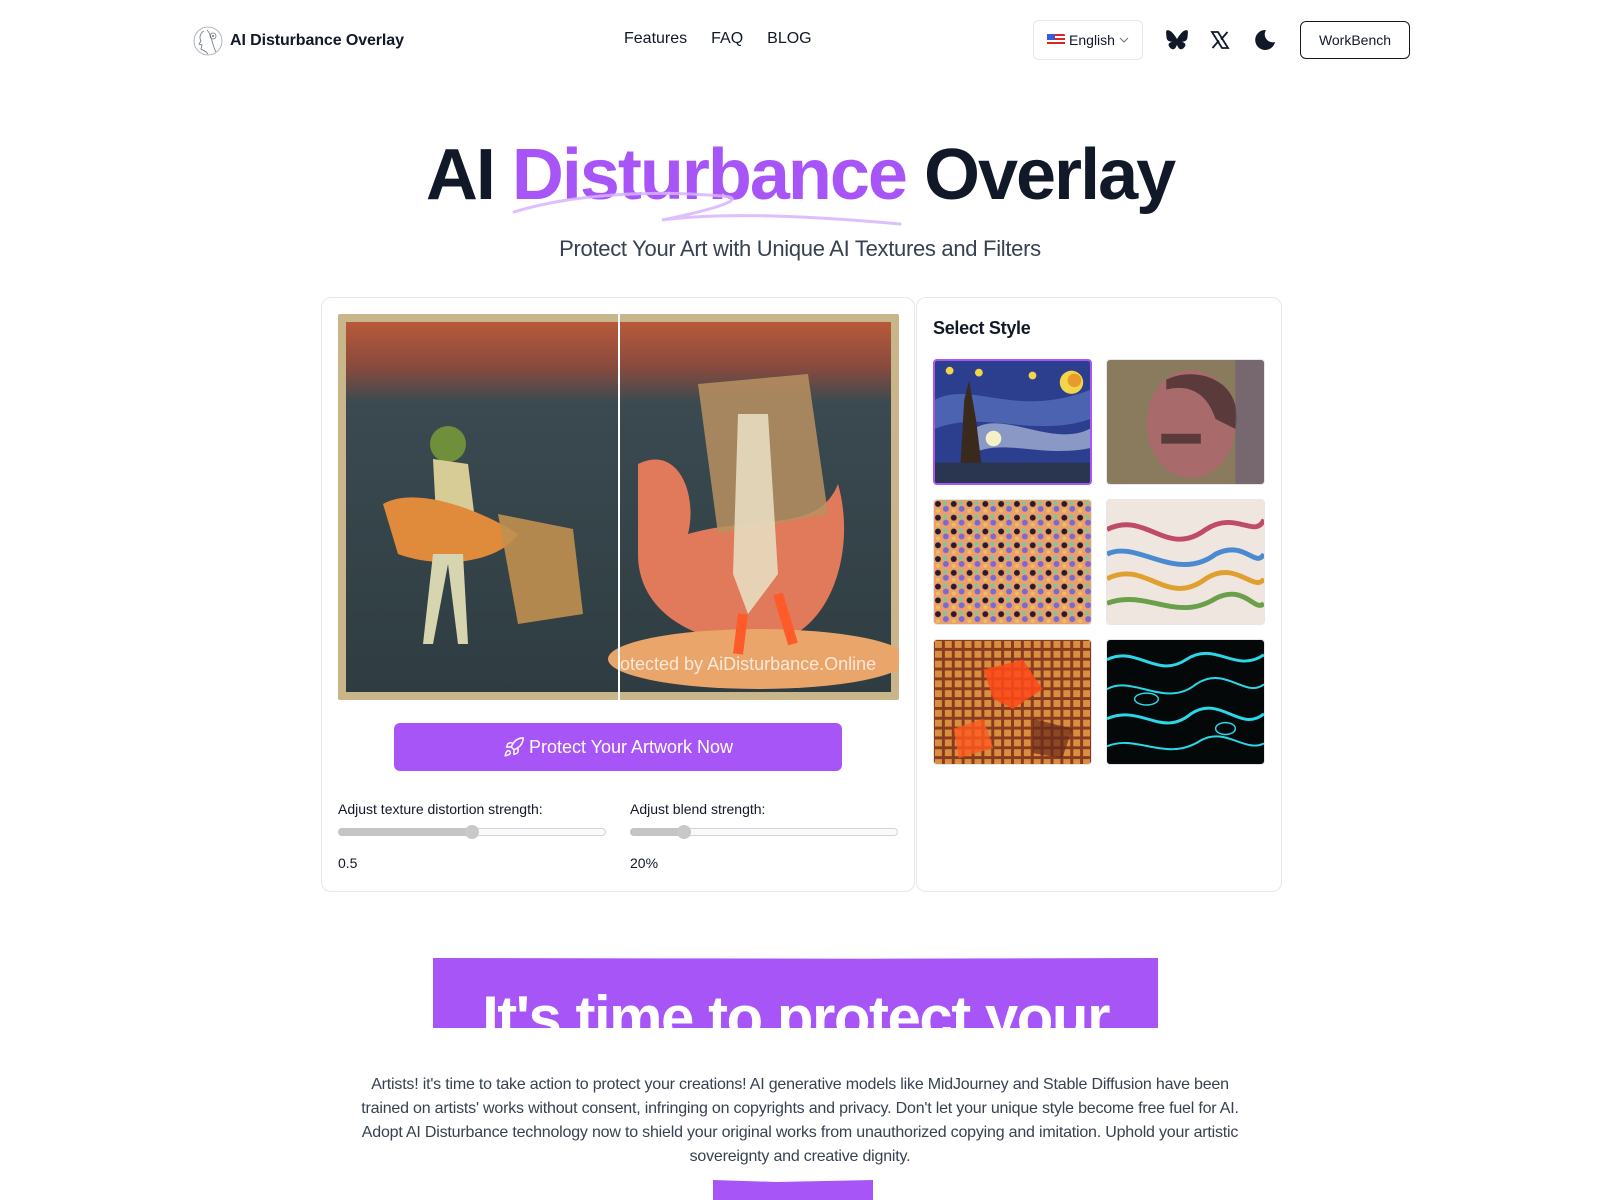  I want to click on style-option-pointillism, so click(1185, 422).